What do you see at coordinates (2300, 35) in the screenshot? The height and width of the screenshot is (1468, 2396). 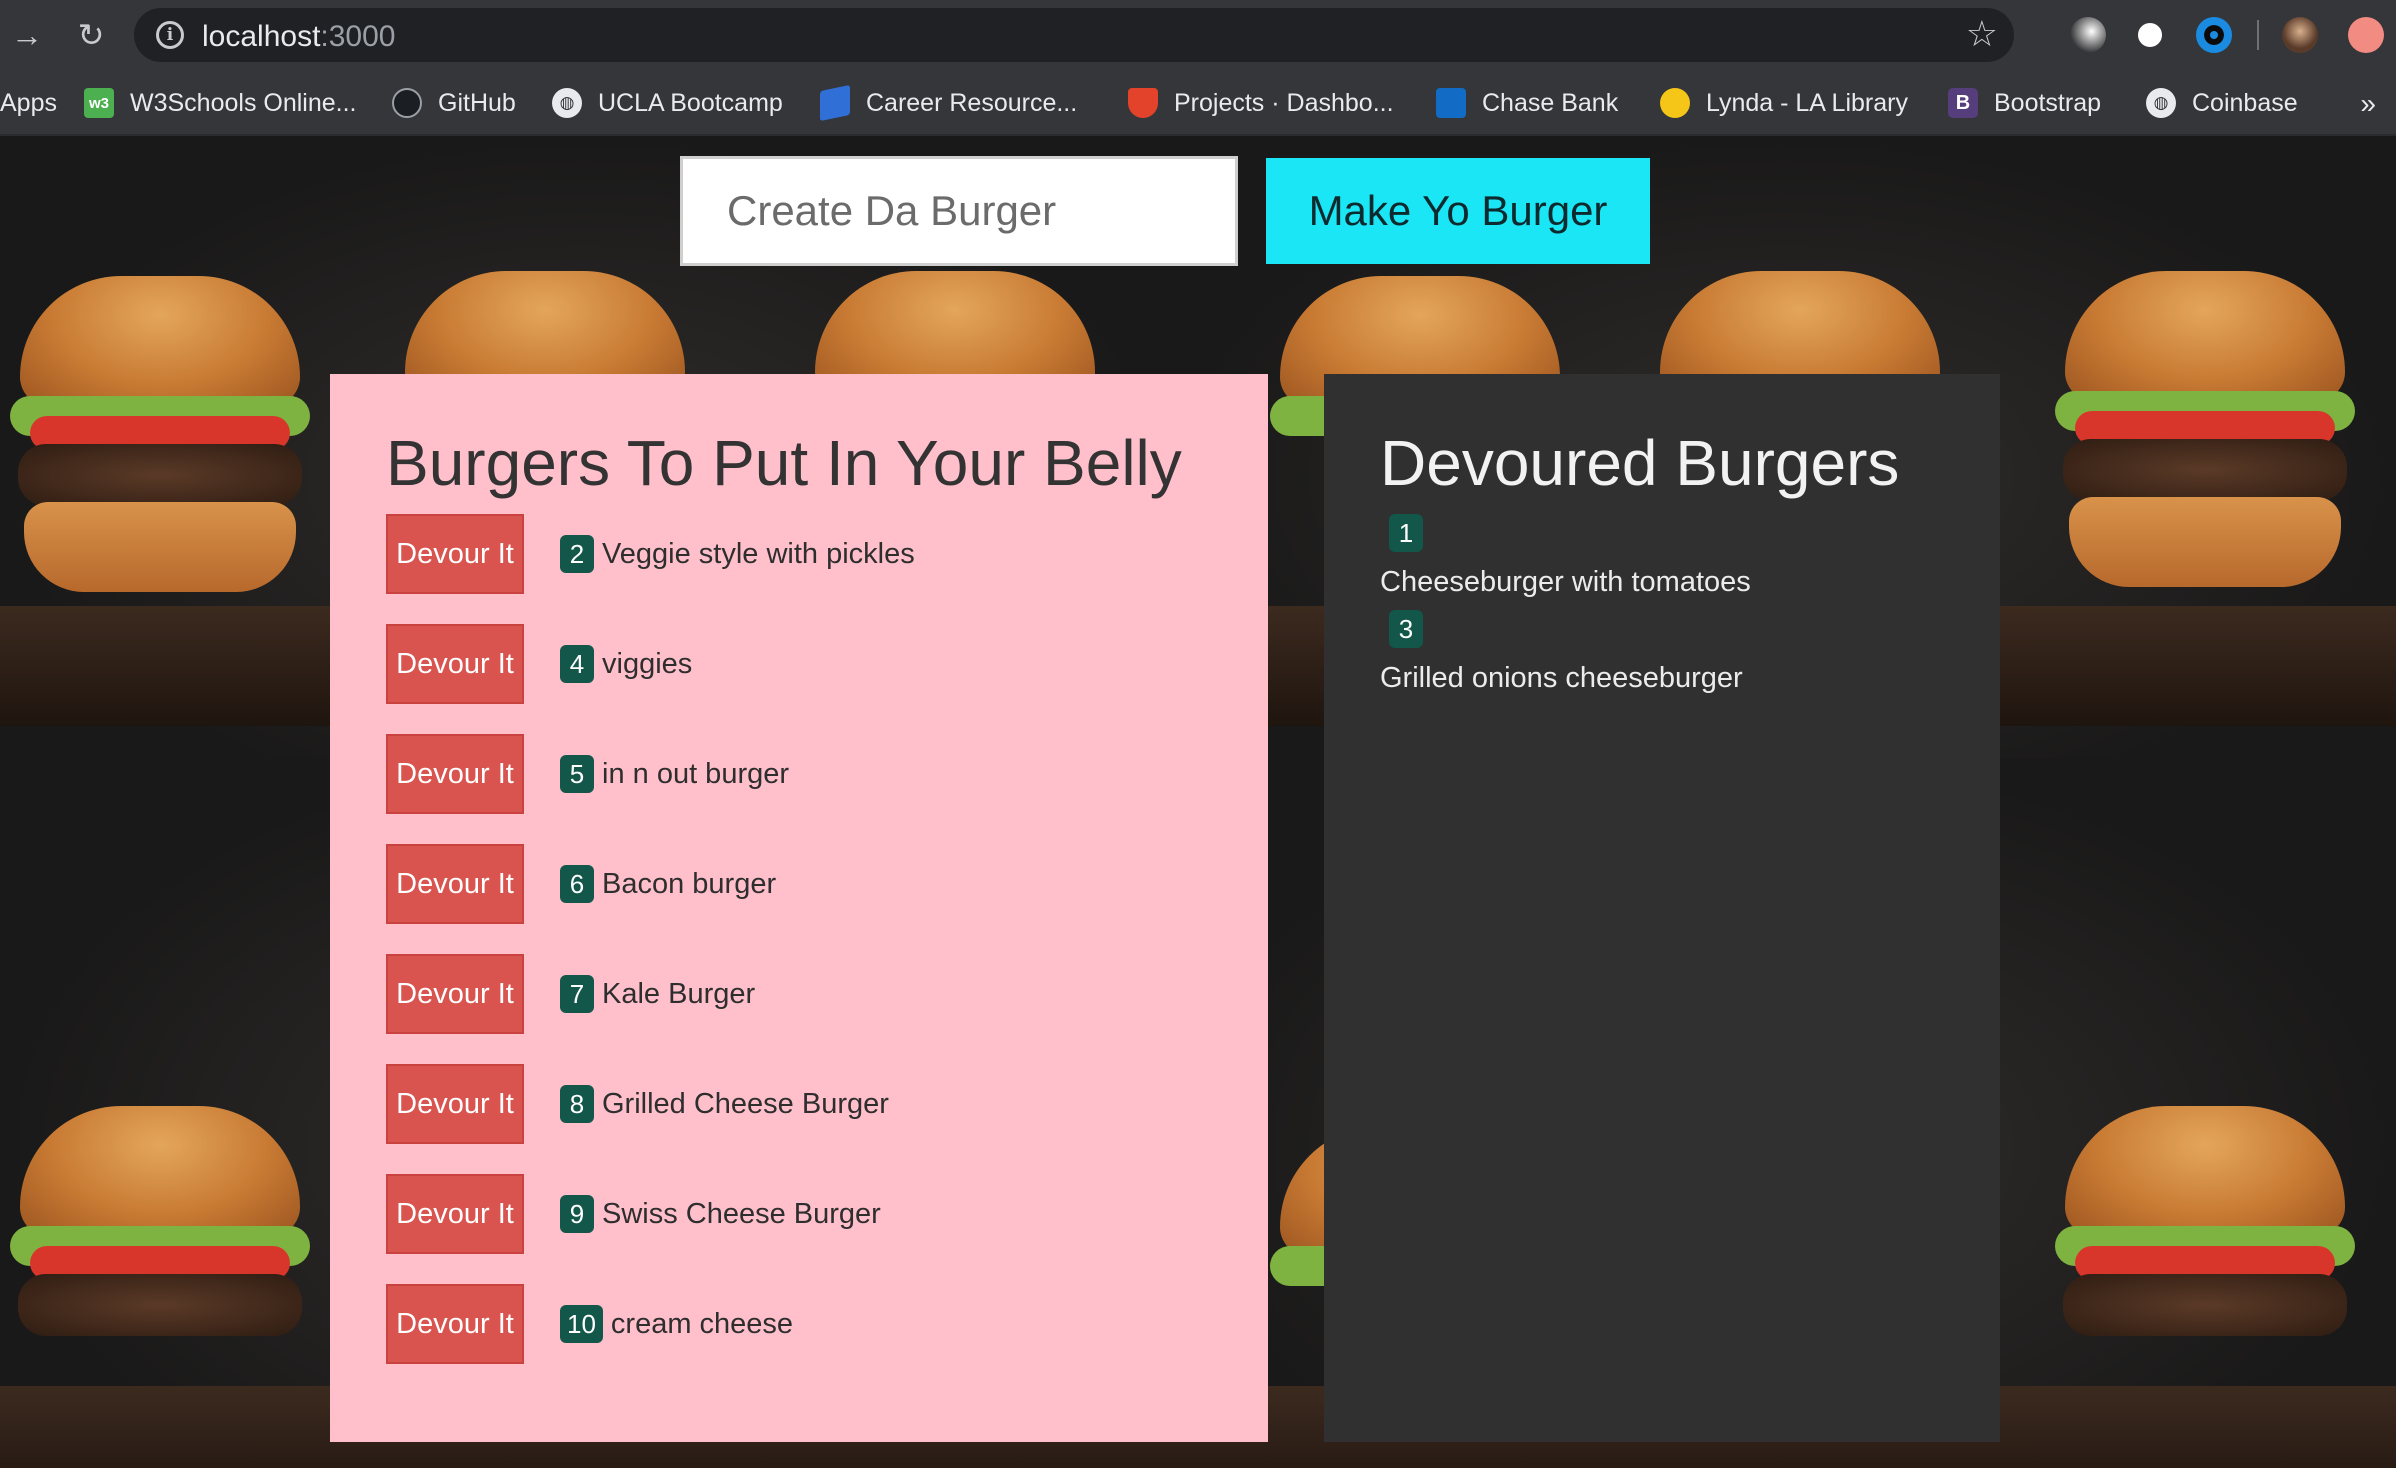 I see `profile-avatar` at bounding box center [2300, 35].